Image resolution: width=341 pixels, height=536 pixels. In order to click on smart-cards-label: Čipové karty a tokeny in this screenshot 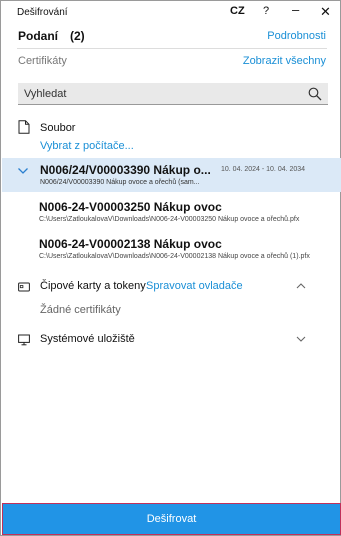, I will do `click(93, 286)`.